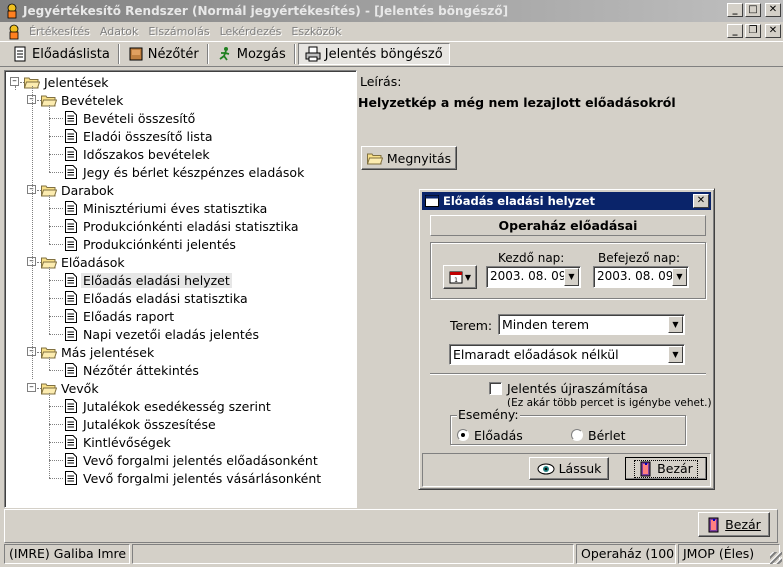 This screenshot has width=783, height=567. Describe the element at coordinates (637, 276) in the screenshot. I see `end-date-value: 2003. 08. 09.` at that location.